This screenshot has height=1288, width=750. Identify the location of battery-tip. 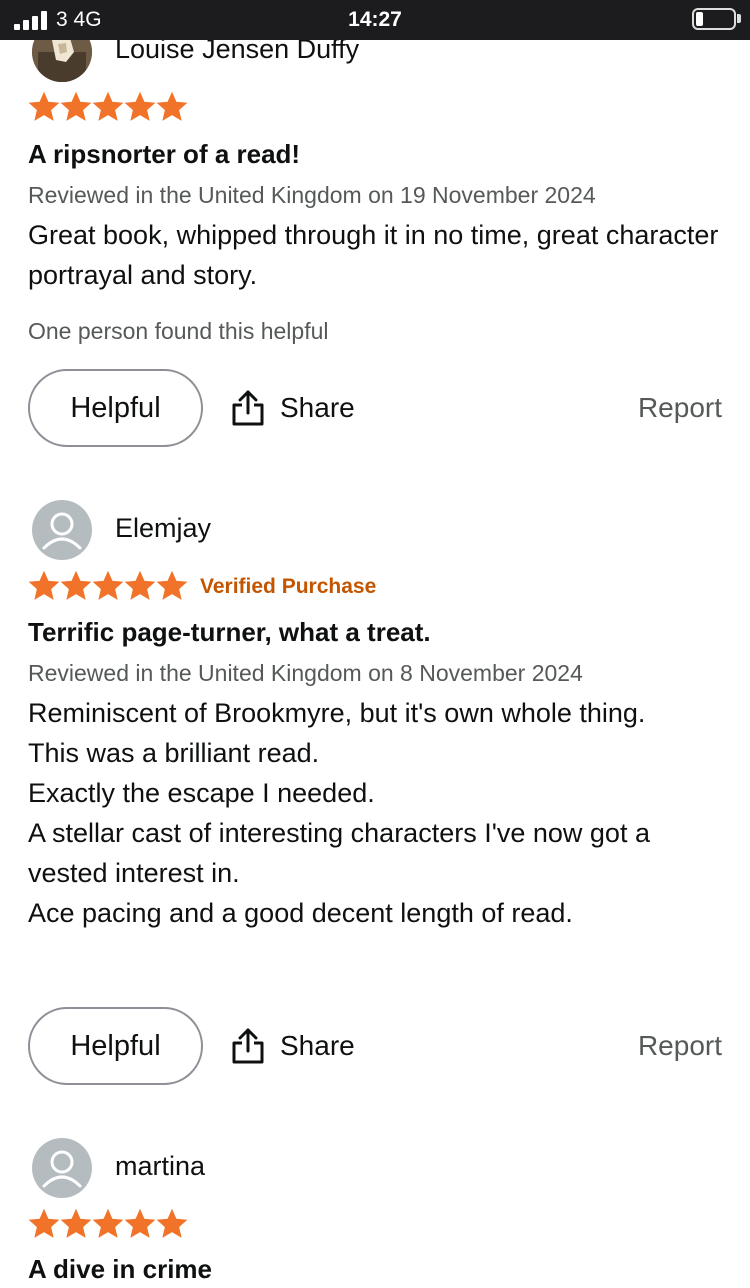
(739, 18).